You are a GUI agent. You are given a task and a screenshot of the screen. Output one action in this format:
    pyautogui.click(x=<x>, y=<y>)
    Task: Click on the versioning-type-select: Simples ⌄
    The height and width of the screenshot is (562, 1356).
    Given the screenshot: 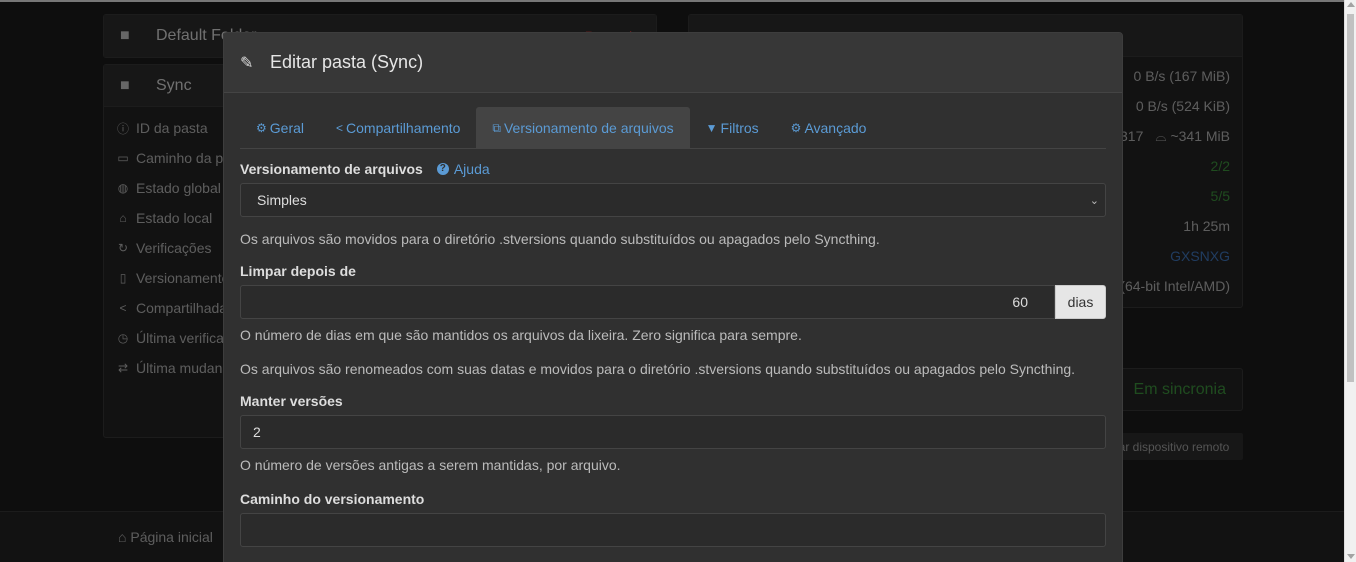 What is the action you would take?
    pyautogui.click(x=673, y=200)
    